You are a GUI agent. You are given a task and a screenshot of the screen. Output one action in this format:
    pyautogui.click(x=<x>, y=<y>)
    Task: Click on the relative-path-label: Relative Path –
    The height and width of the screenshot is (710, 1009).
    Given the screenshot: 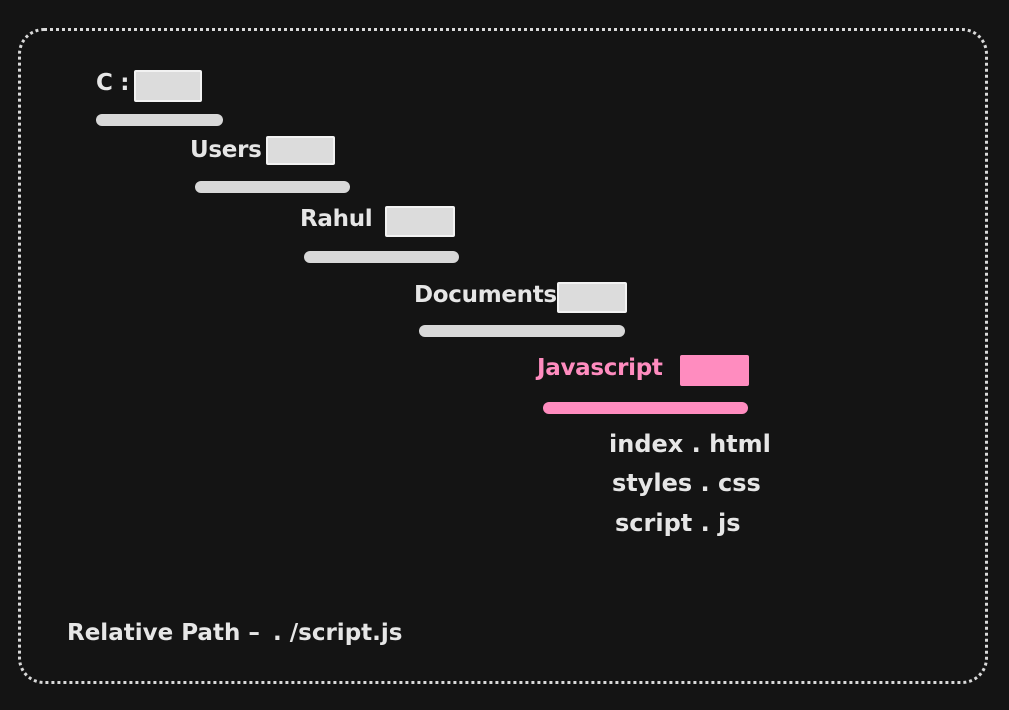 What is the action you would take?
    pyautogui.click(x=163, y=633)
    